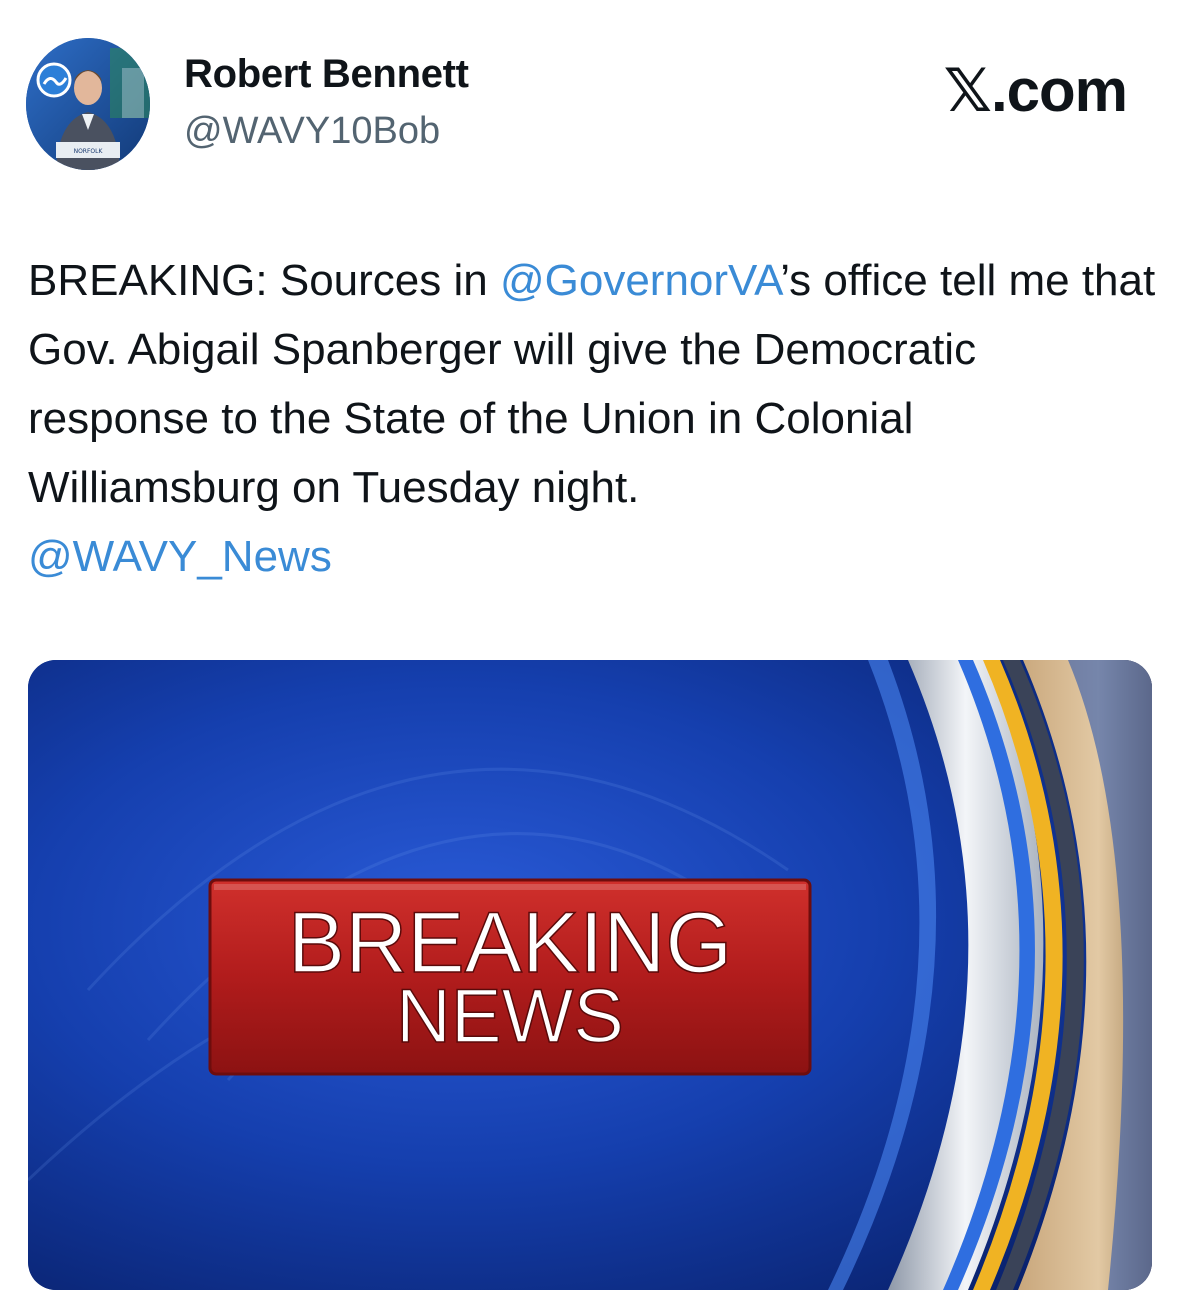 The width and height of the screenshot is (1179, 1306). I want to click on avatar-image: NORFOLK, so click(88, 104).